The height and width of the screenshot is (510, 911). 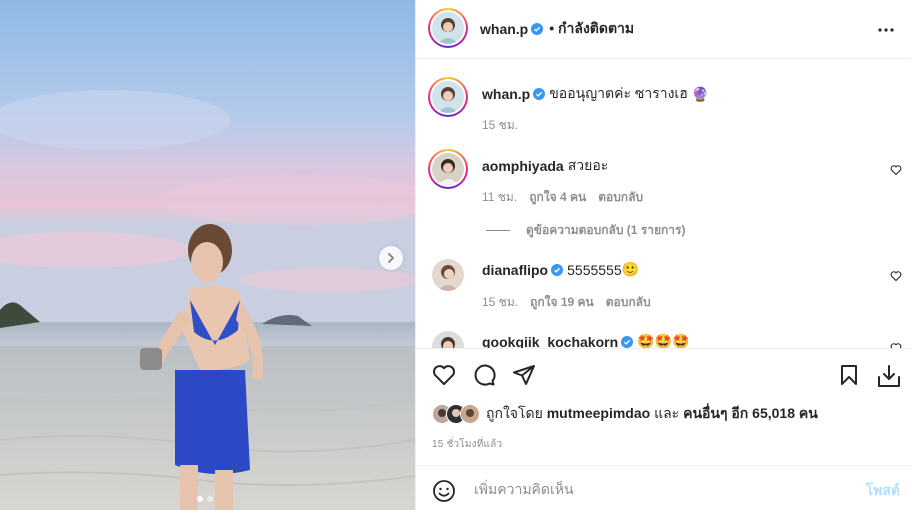 I want to click on comment-body: สวยอะ, so click(x=588, y=165).